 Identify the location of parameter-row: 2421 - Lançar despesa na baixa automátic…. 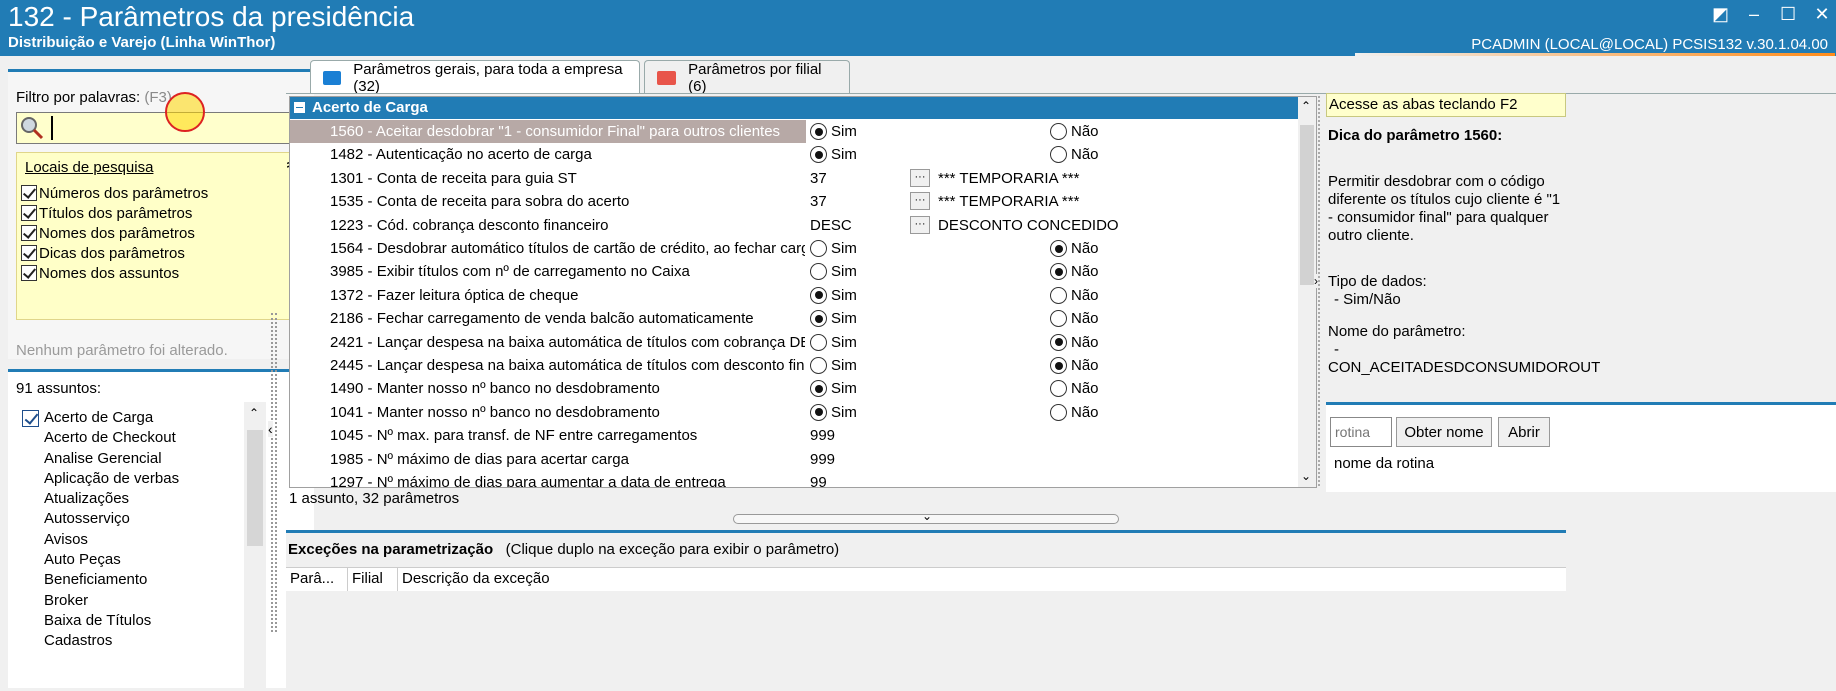
(794, 342).